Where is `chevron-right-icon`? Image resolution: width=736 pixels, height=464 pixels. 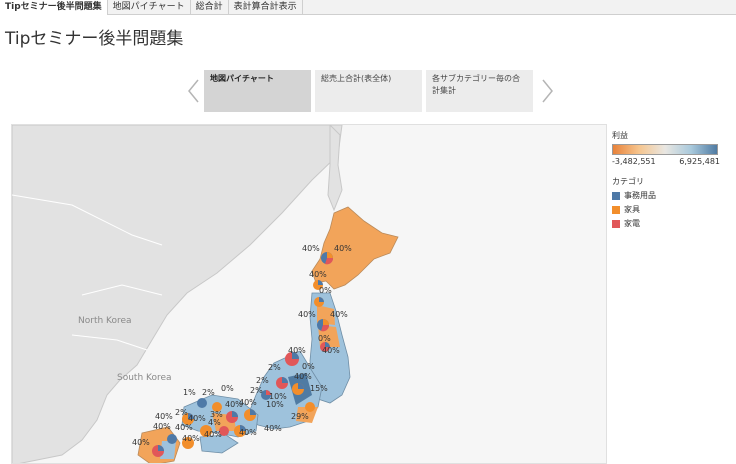 chevron-right-icon is located at coordinates (547, 91).